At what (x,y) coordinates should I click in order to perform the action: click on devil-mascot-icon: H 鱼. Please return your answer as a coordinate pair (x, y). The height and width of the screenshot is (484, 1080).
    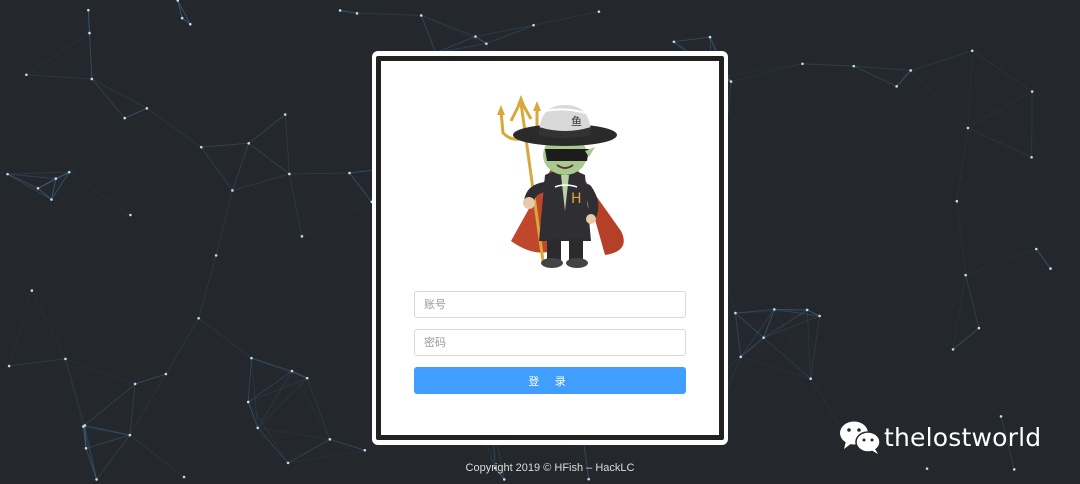
    Looking at the image, I should click on (560, 181).